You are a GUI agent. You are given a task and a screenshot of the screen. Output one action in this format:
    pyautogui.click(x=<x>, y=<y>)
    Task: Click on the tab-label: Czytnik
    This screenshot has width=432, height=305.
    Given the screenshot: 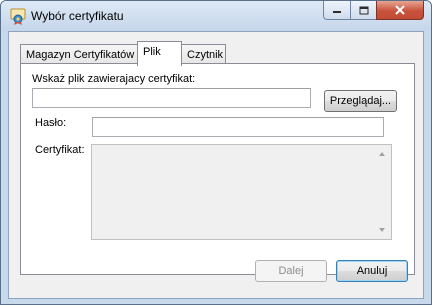 What is the action you would take?
    pyautogui.click(x=205, y=55)
    